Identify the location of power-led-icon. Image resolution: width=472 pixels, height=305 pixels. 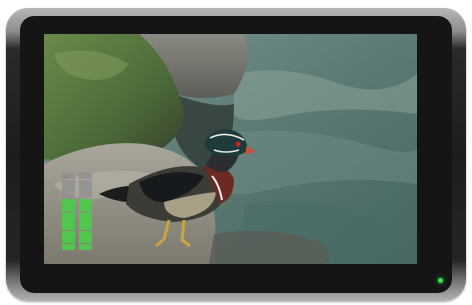
(440, 280).